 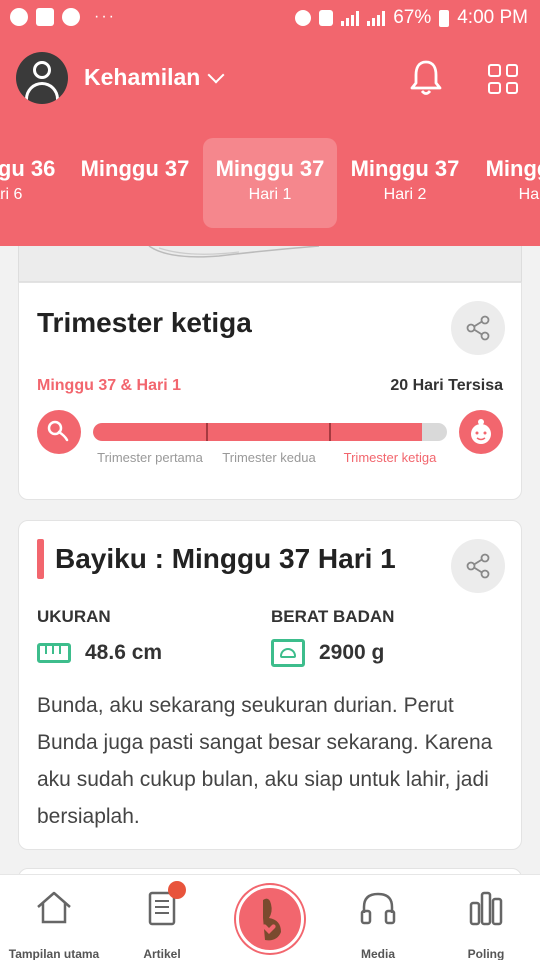 I want to click on nav-media: Media, so click(x=378, y=924).